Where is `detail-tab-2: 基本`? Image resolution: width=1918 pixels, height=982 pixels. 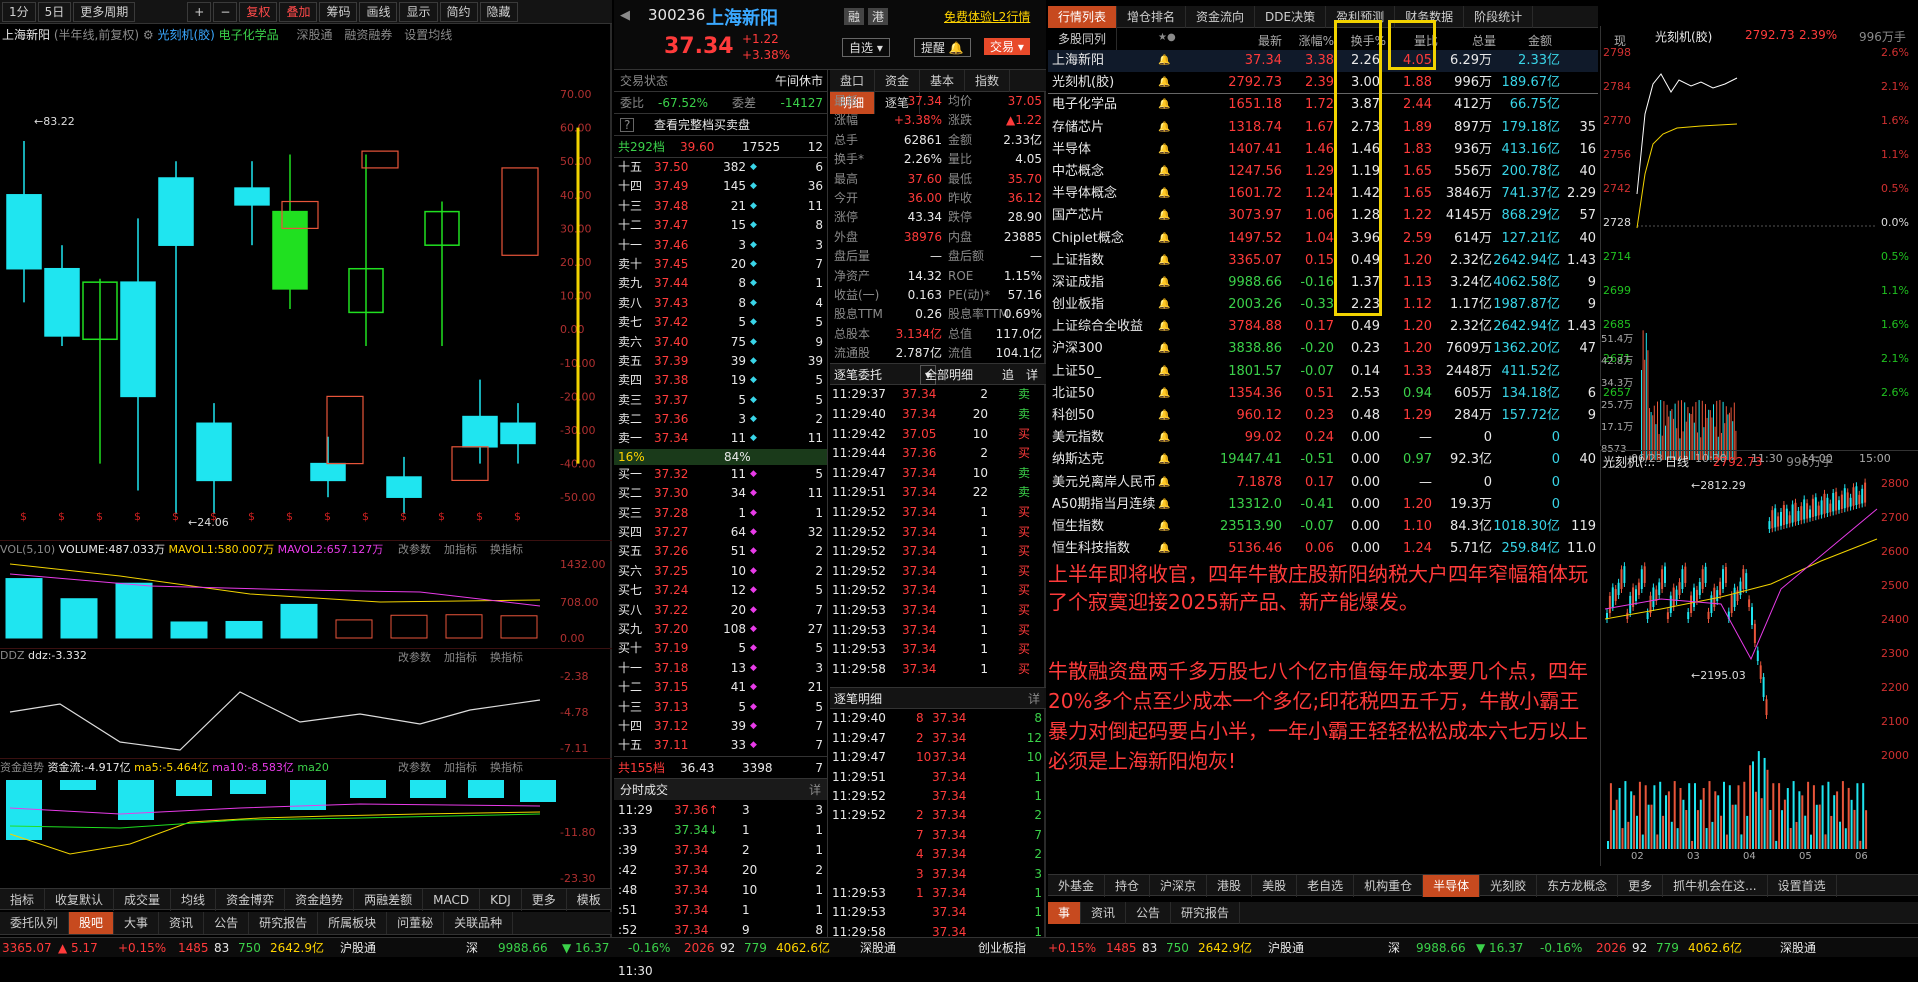 detail-tab-2: 基本 is located at coordinates (943, 81).